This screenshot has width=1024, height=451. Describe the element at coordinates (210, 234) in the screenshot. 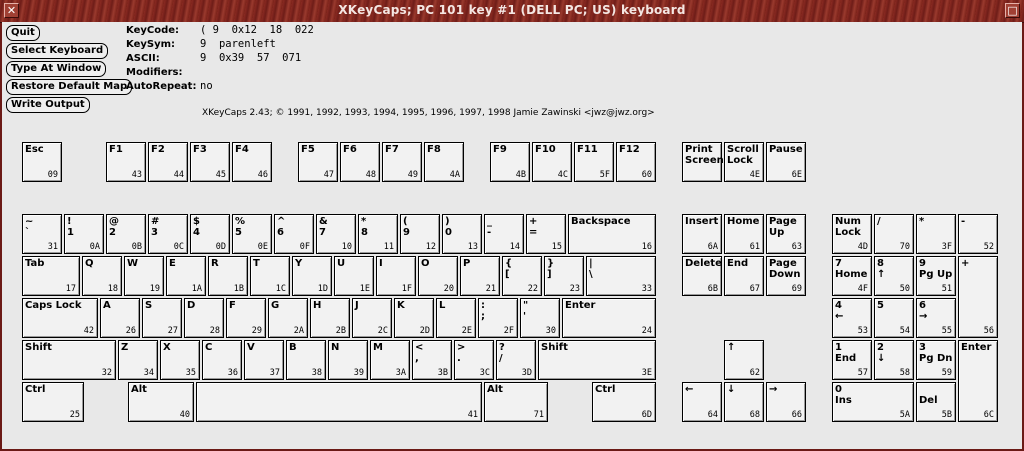

I see `key-4-0d: $ 4 0D` at that location.